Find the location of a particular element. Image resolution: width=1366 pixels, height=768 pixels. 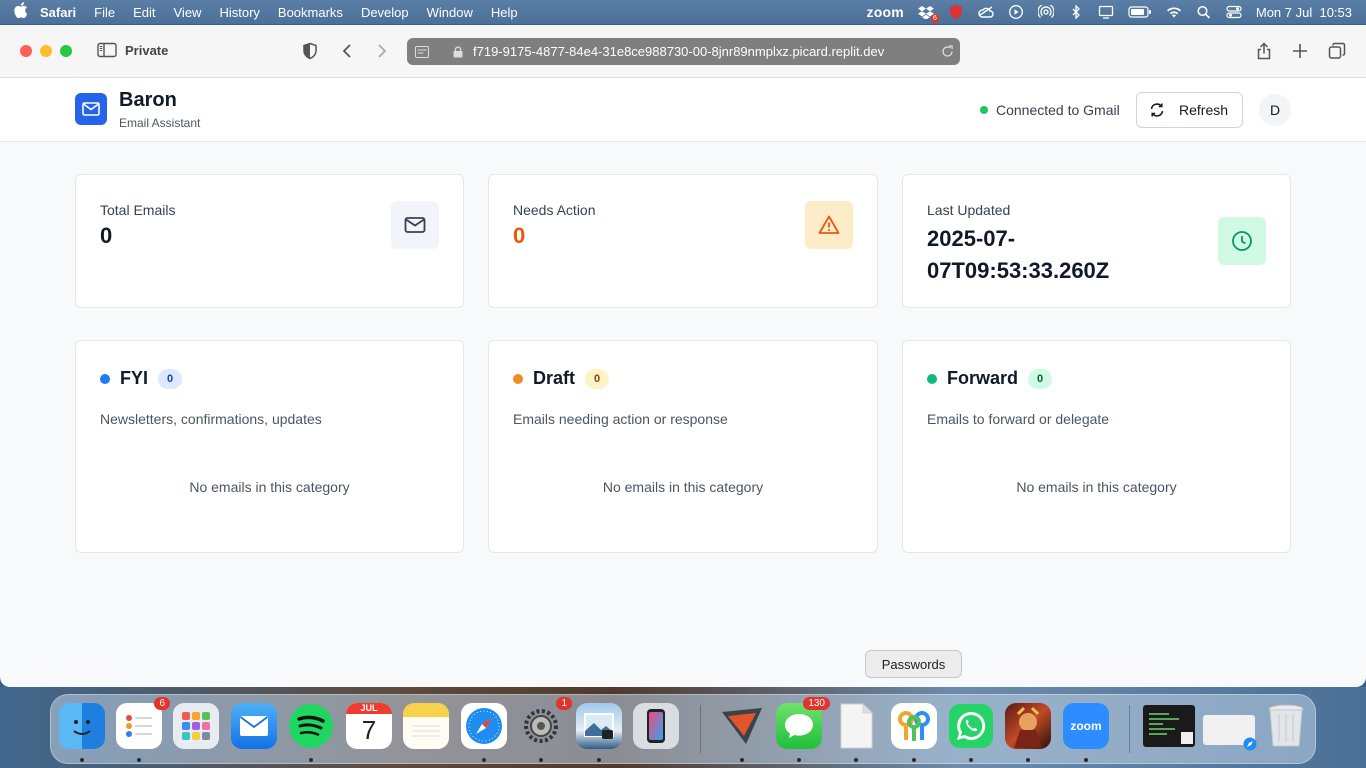

chevron-left-icon is located at coordinates (346, 51).